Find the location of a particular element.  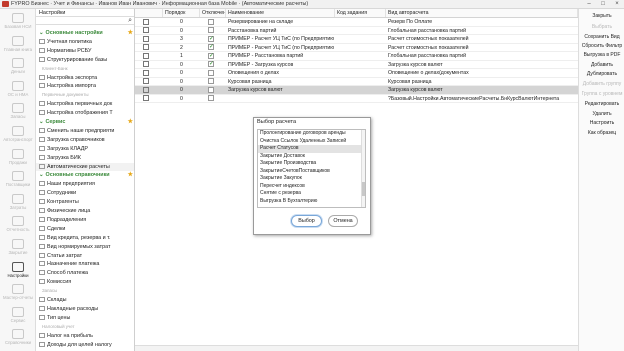

tree-item: Подразделения is located at coordinates (85, 220).